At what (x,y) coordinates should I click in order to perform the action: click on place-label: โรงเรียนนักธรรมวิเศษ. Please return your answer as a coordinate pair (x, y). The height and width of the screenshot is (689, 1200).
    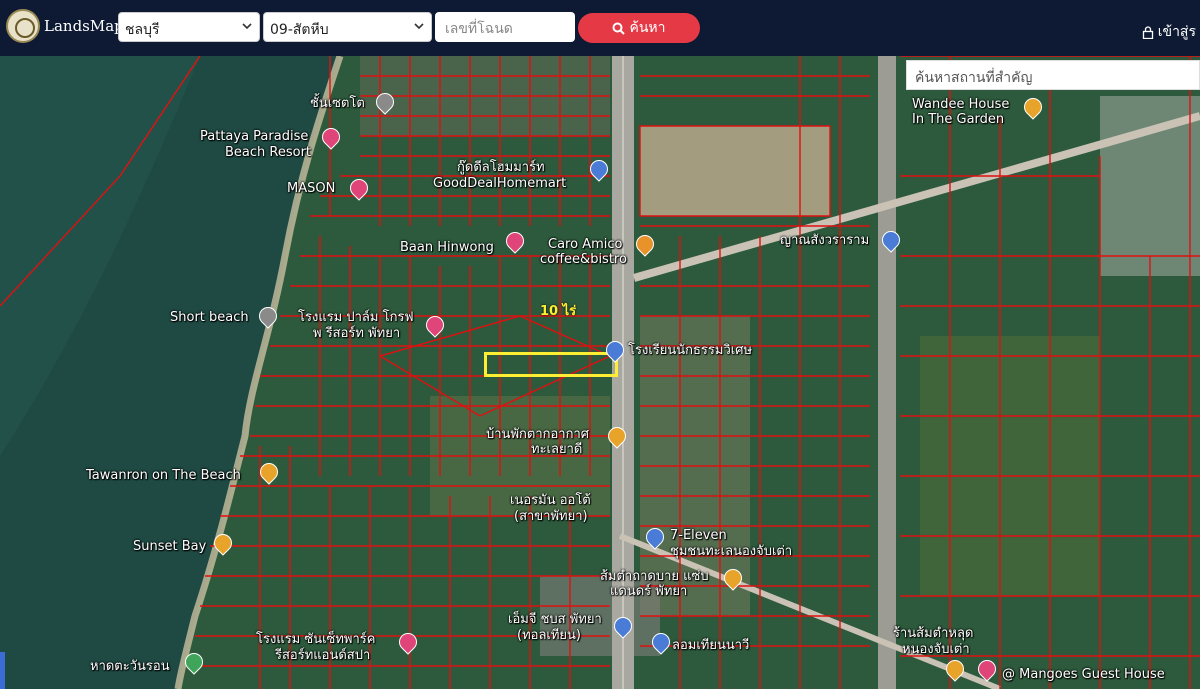
    Looking at the image, I should click on (690, 350).